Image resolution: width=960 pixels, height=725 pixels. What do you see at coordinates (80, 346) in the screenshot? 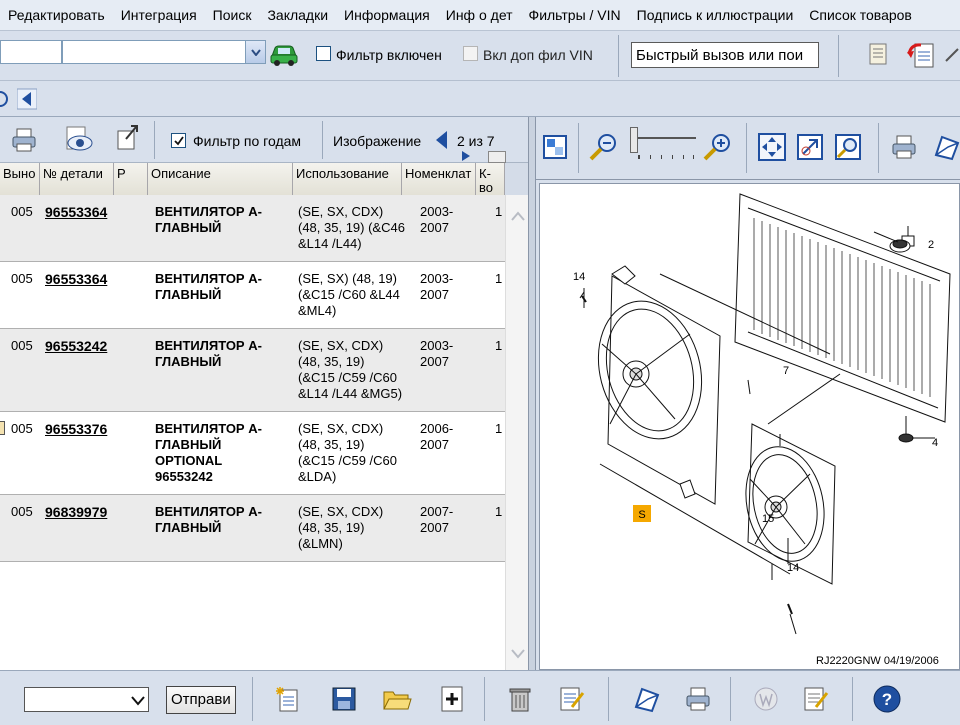
I see `part-number-link: 96553242` at bounding box center [80, 346].